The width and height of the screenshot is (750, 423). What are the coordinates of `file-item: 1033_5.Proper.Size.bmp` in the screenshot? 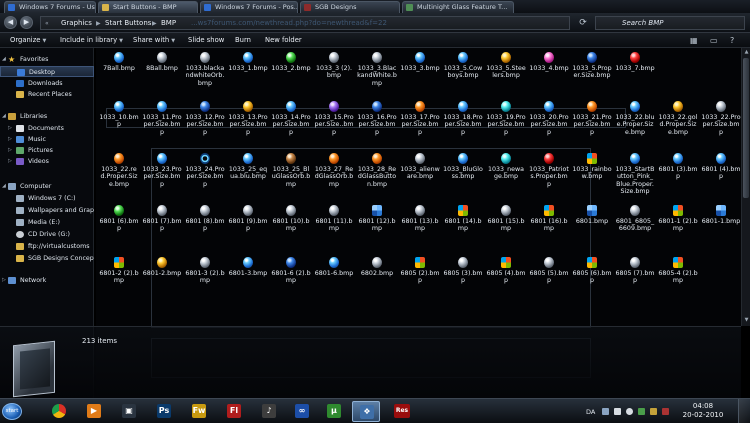 It's located at (592, 70).